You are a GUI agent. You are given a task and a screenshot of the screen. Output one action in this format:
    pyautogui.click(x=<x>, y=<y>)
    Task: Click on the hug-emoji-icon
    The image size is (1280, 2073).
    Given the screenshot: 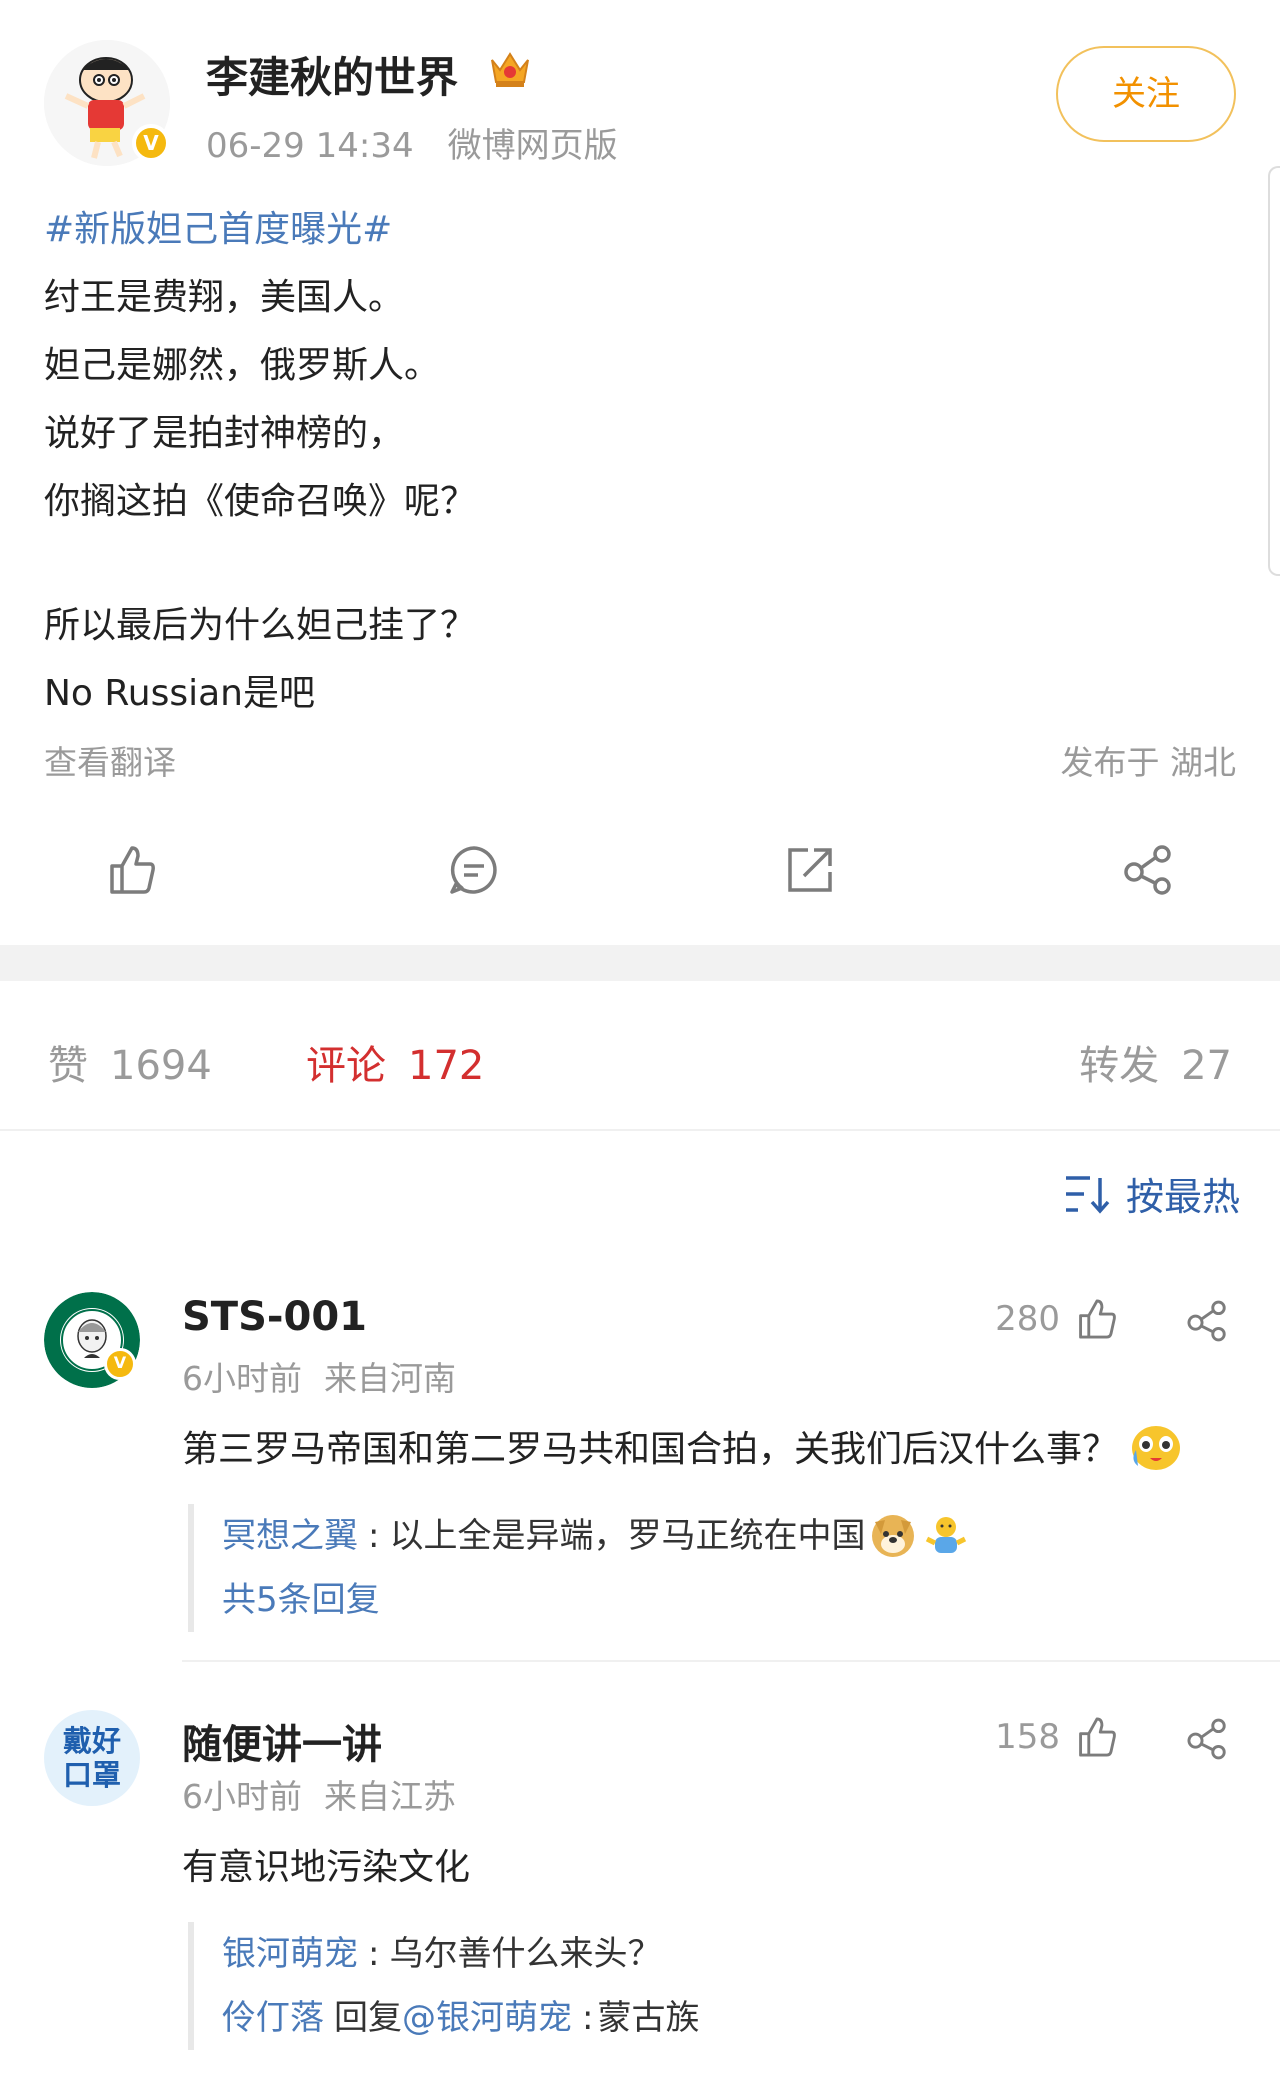 What is the action you would take?
    pyautogui.click(x=946, y=1535)
    